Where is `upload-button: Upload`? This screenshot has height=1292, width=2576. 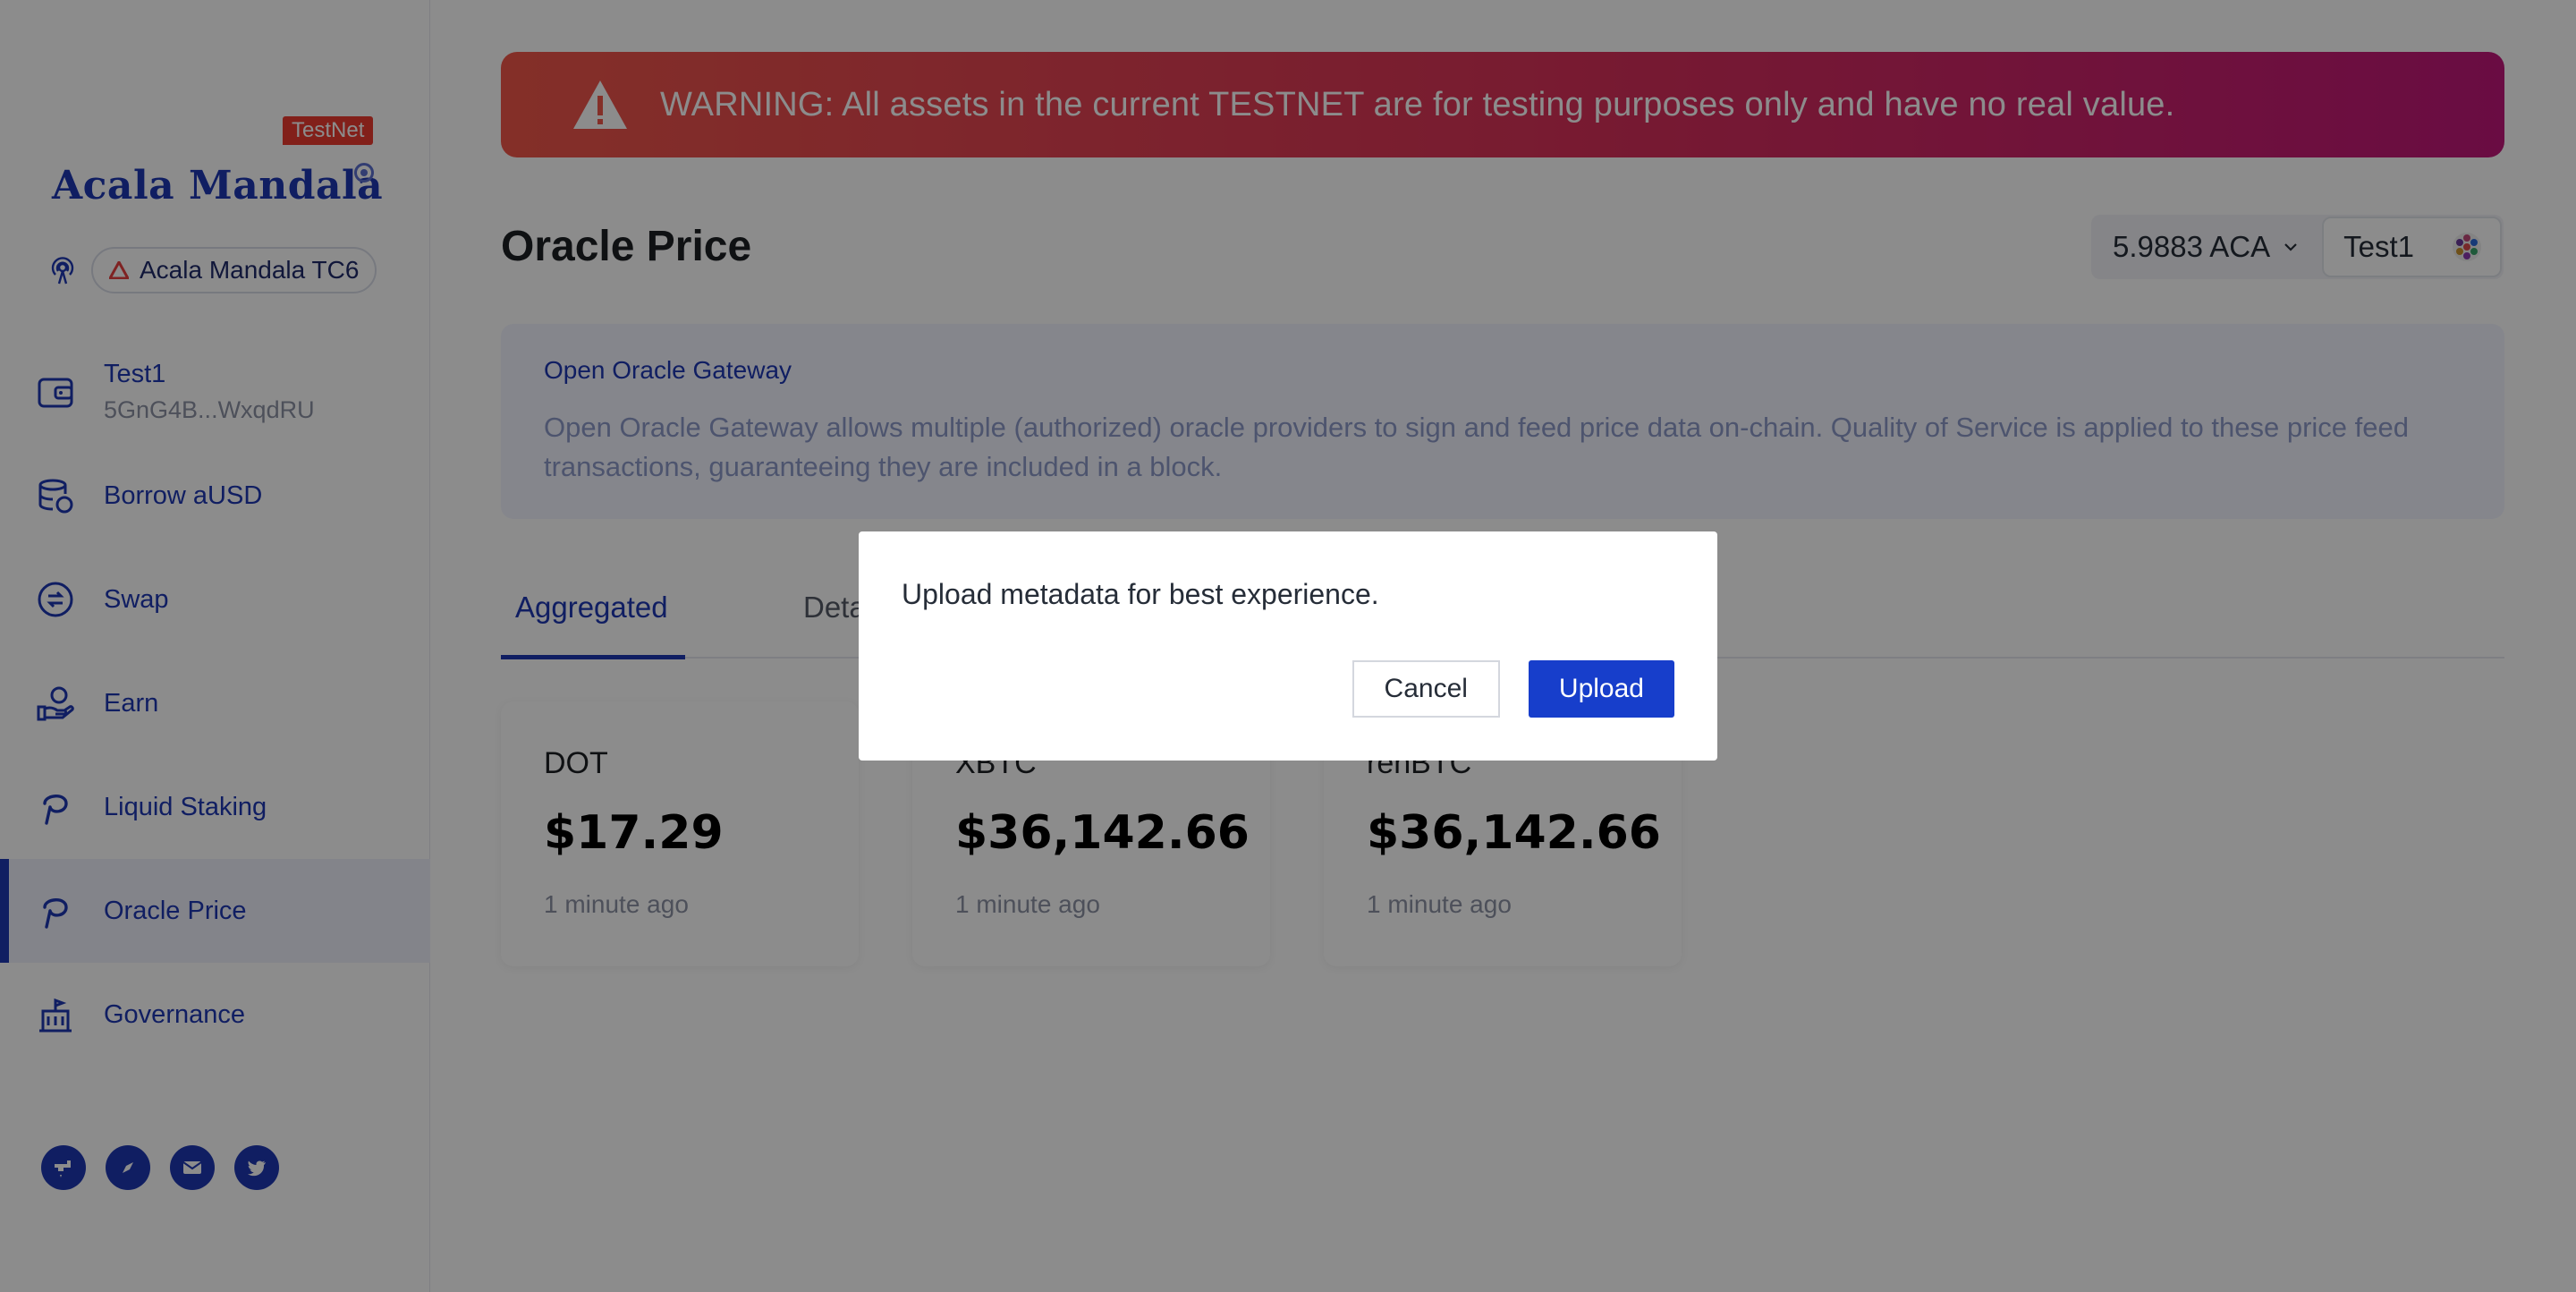
upload-button: Upload is located at coordinates (1601, 689).